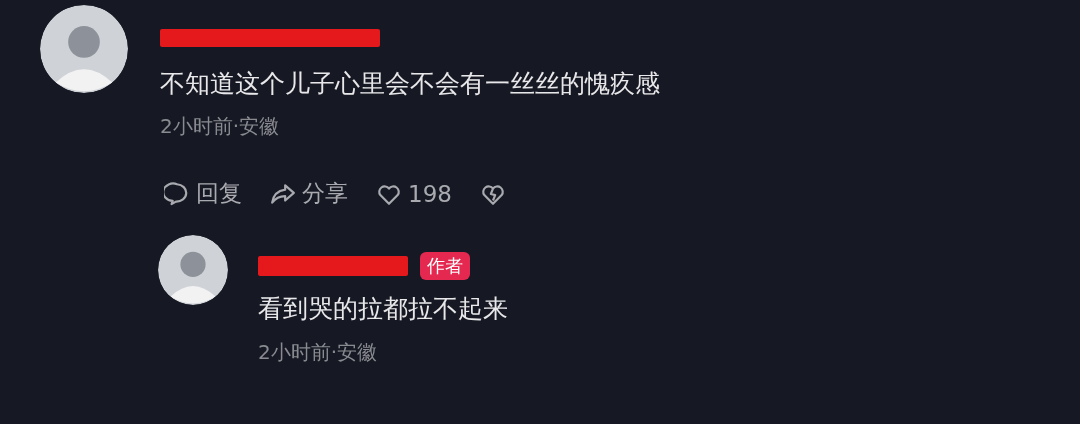 This screenshot has height=424, width=1080. Describe the element at coordinates (220, 126) in the screenshot. I see `comment-meta: 2小时前·安徽` at that location.